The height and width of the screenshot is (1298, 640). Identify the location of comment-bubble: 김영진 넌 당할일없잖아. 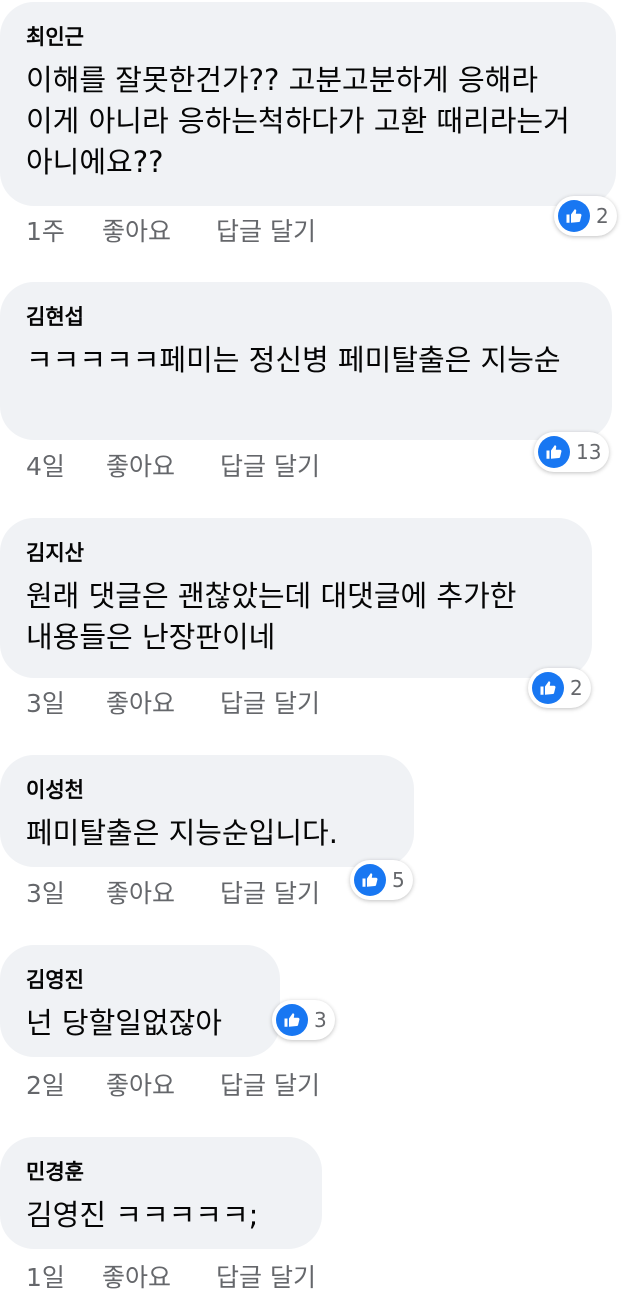
(140, 1001).